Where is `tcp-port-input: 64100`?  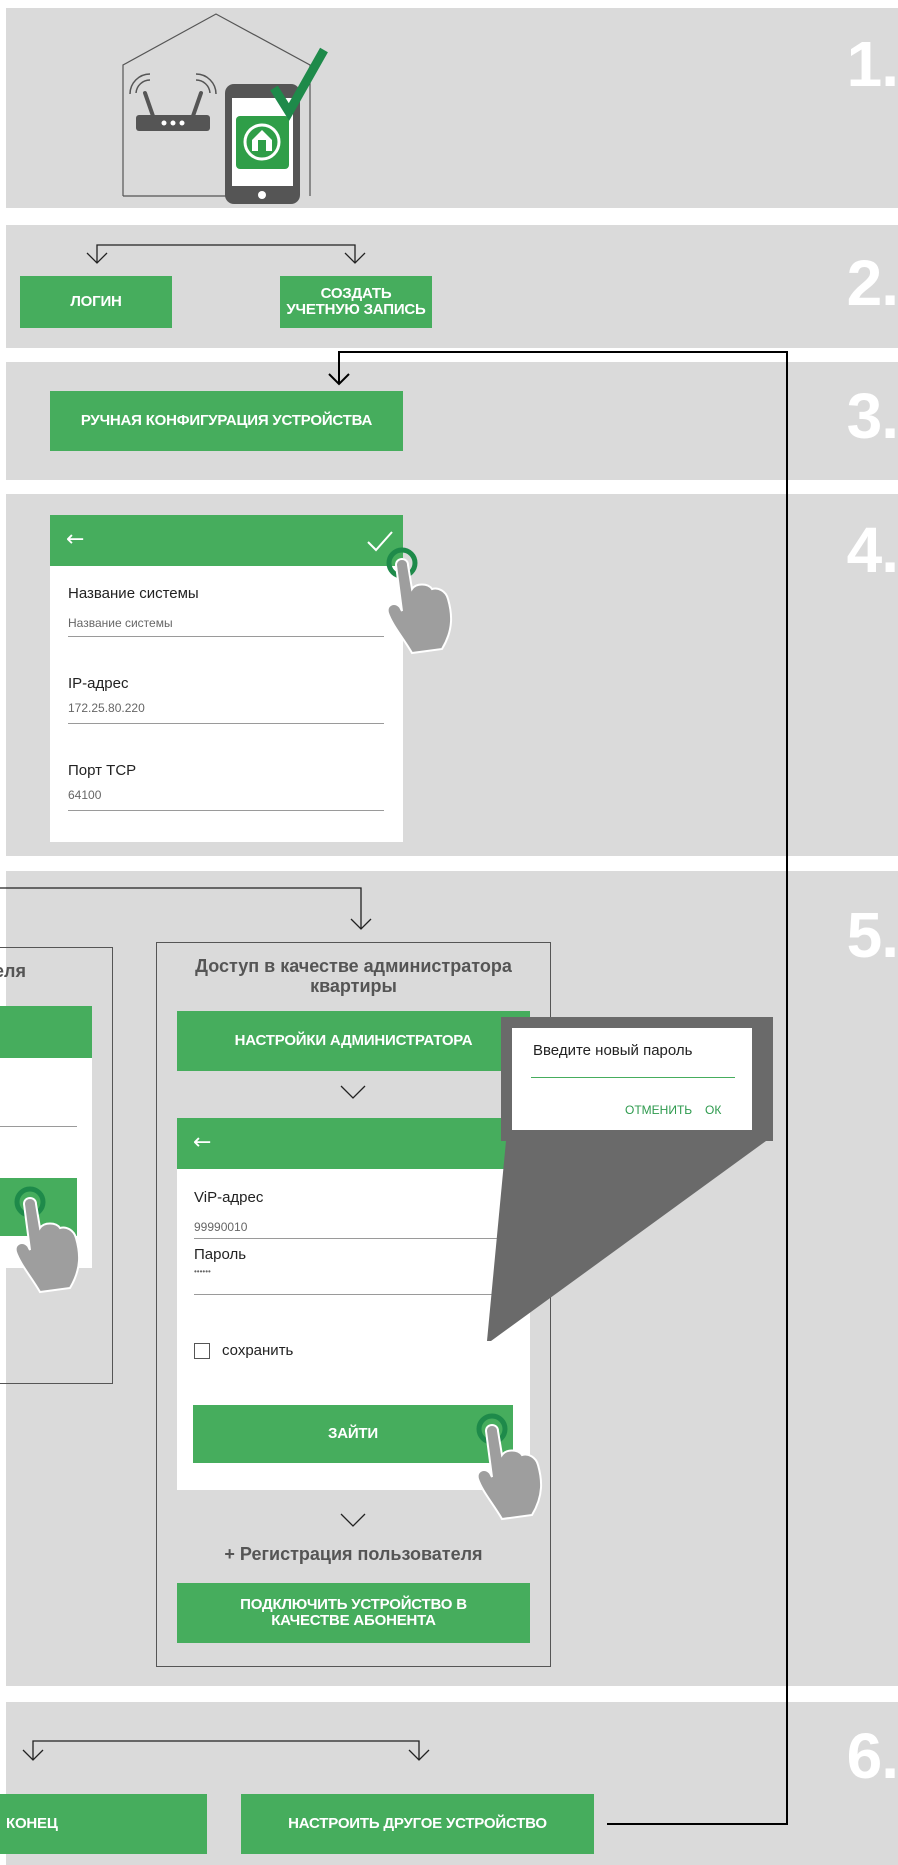
tcp-port-input: 64100 is located at coordinates (84, 795).